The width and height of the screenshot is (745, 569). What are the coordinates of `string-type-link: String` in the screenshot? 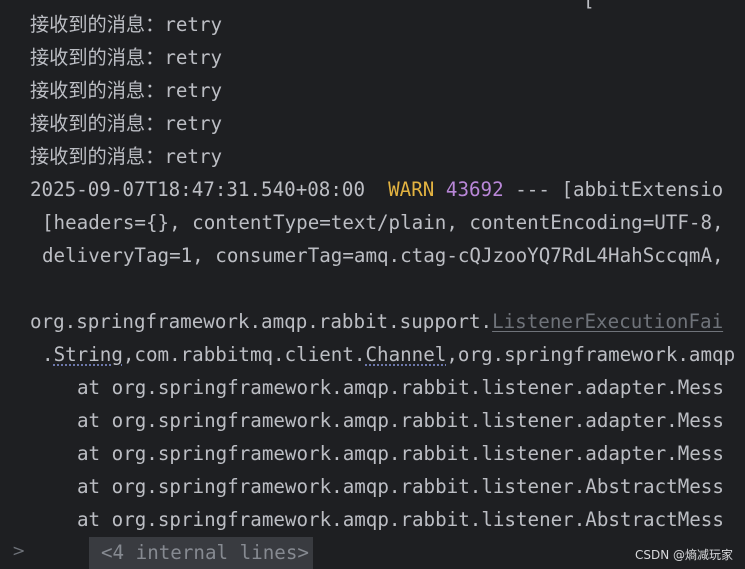 It's located at (88, 354).